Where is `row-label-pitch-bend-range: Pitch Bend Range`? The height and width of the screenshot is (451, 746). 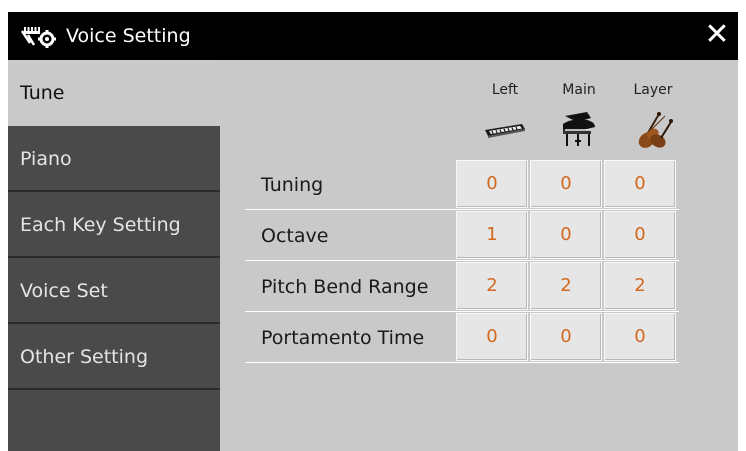 row-label-pitch-bend-range: Pitch Bend Range is located at coordinates (345, 287).